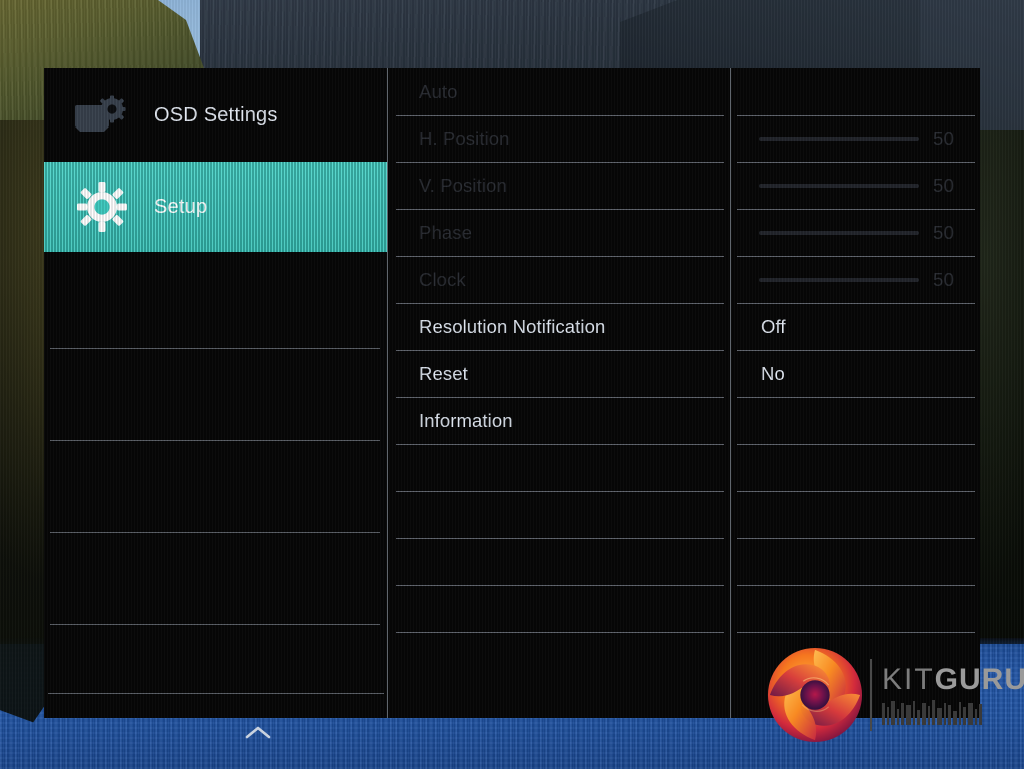 The width and height of the screenshot is (1024, 769). I want to click on sidebar-item-setup: Setup, so click(215, 207).